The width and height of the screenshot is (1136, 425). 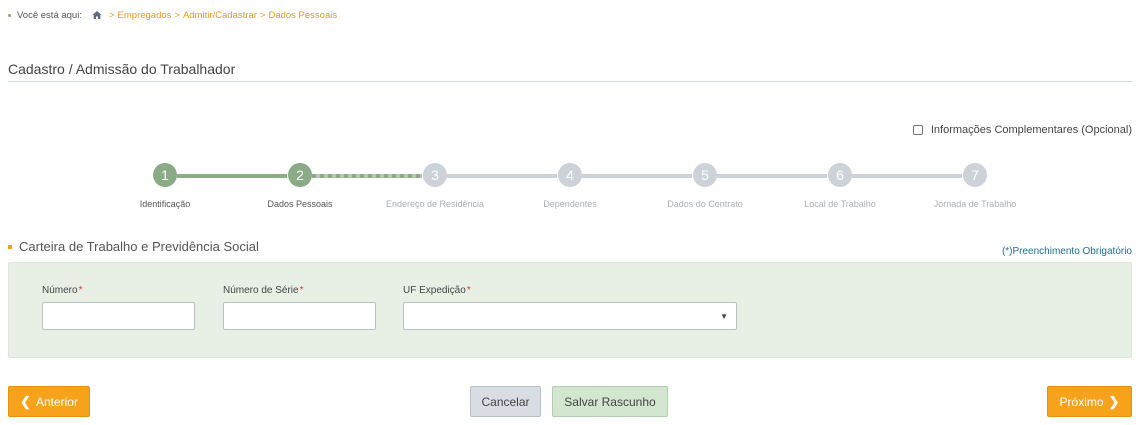 I want to click on breadcrumb-bullet, so click(x=9, y=15).